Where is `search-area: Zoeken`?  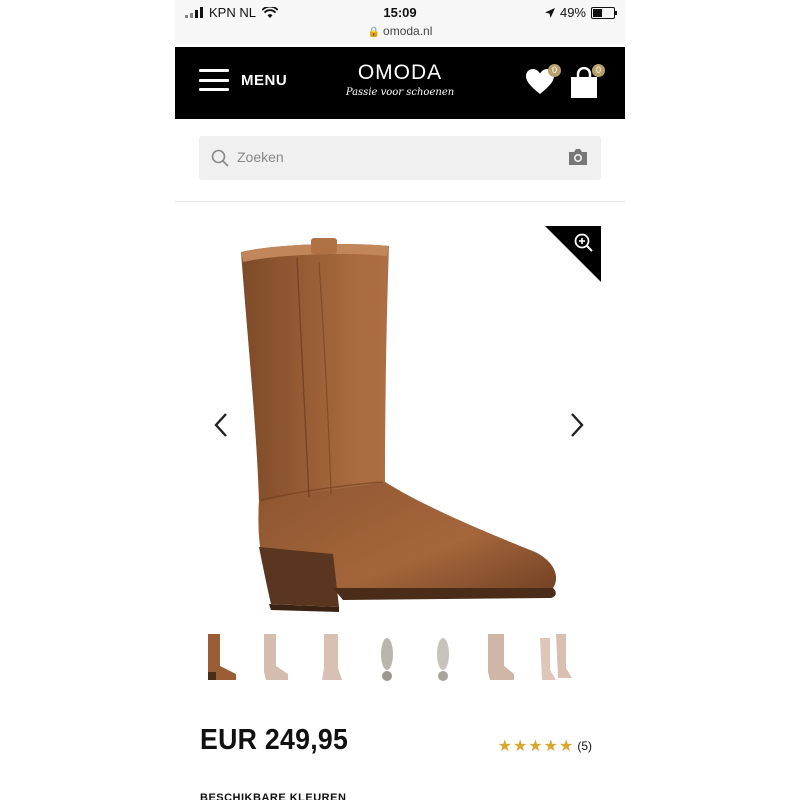
search-area: Zoeken is located at coordinates (400, 161).